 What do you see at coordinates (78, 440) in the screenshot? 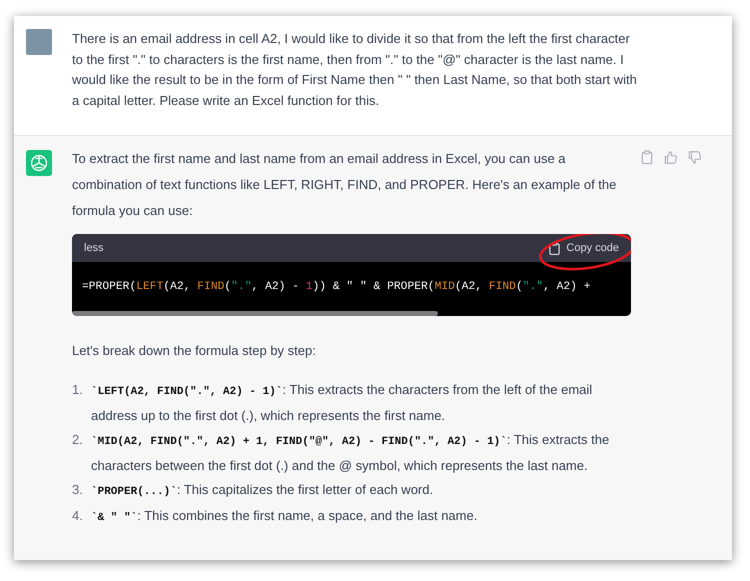
I see `list-number: 2.` at bounding box center [78, 440].